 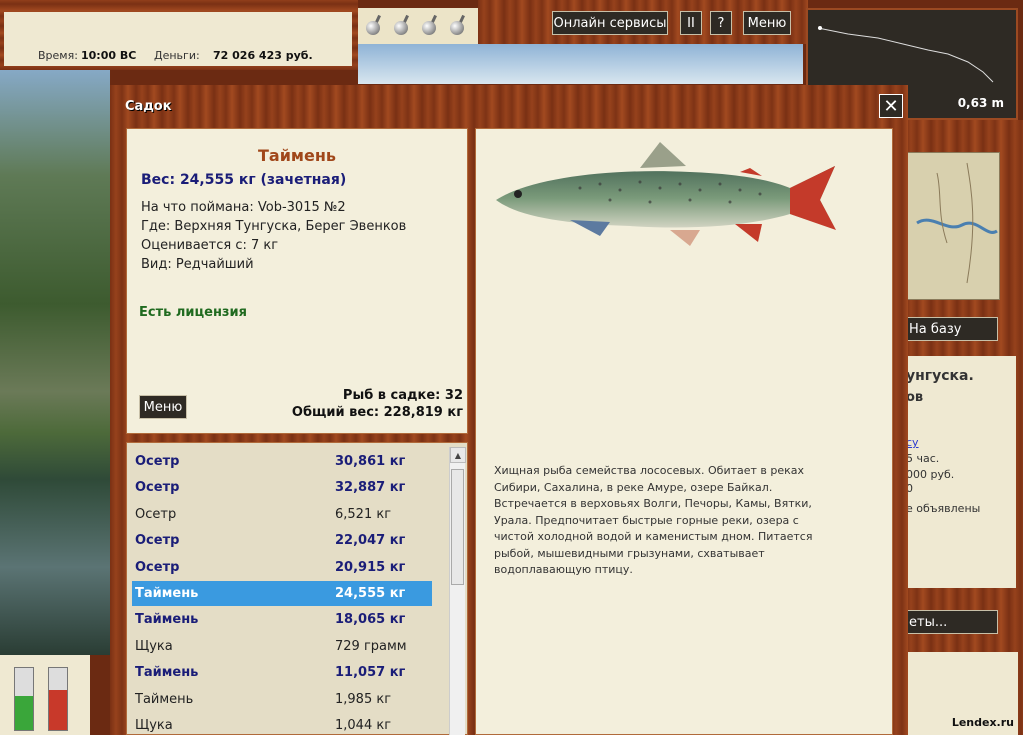 What do you see at coordinates (891, 106) in the screenshot?
I see `close-button: ✕` at bounding box center [891, 106].